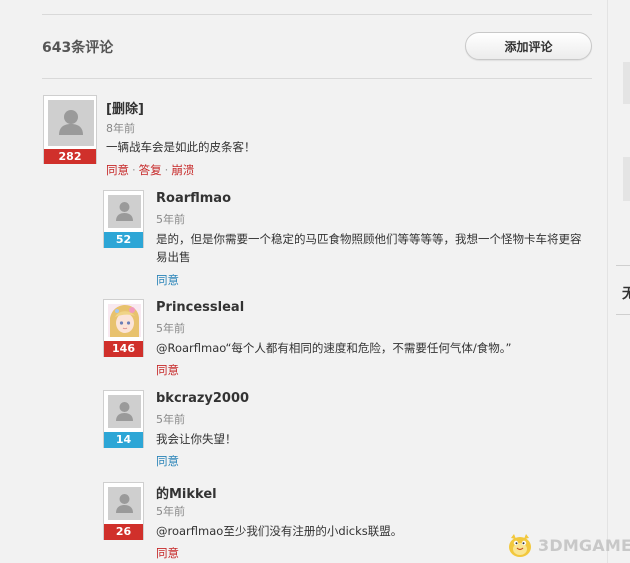 The image size is (630, 563). I want to click on comment-text: @roarflmao至少我们没有注册的小dicks联盟。, so click(279, 531).